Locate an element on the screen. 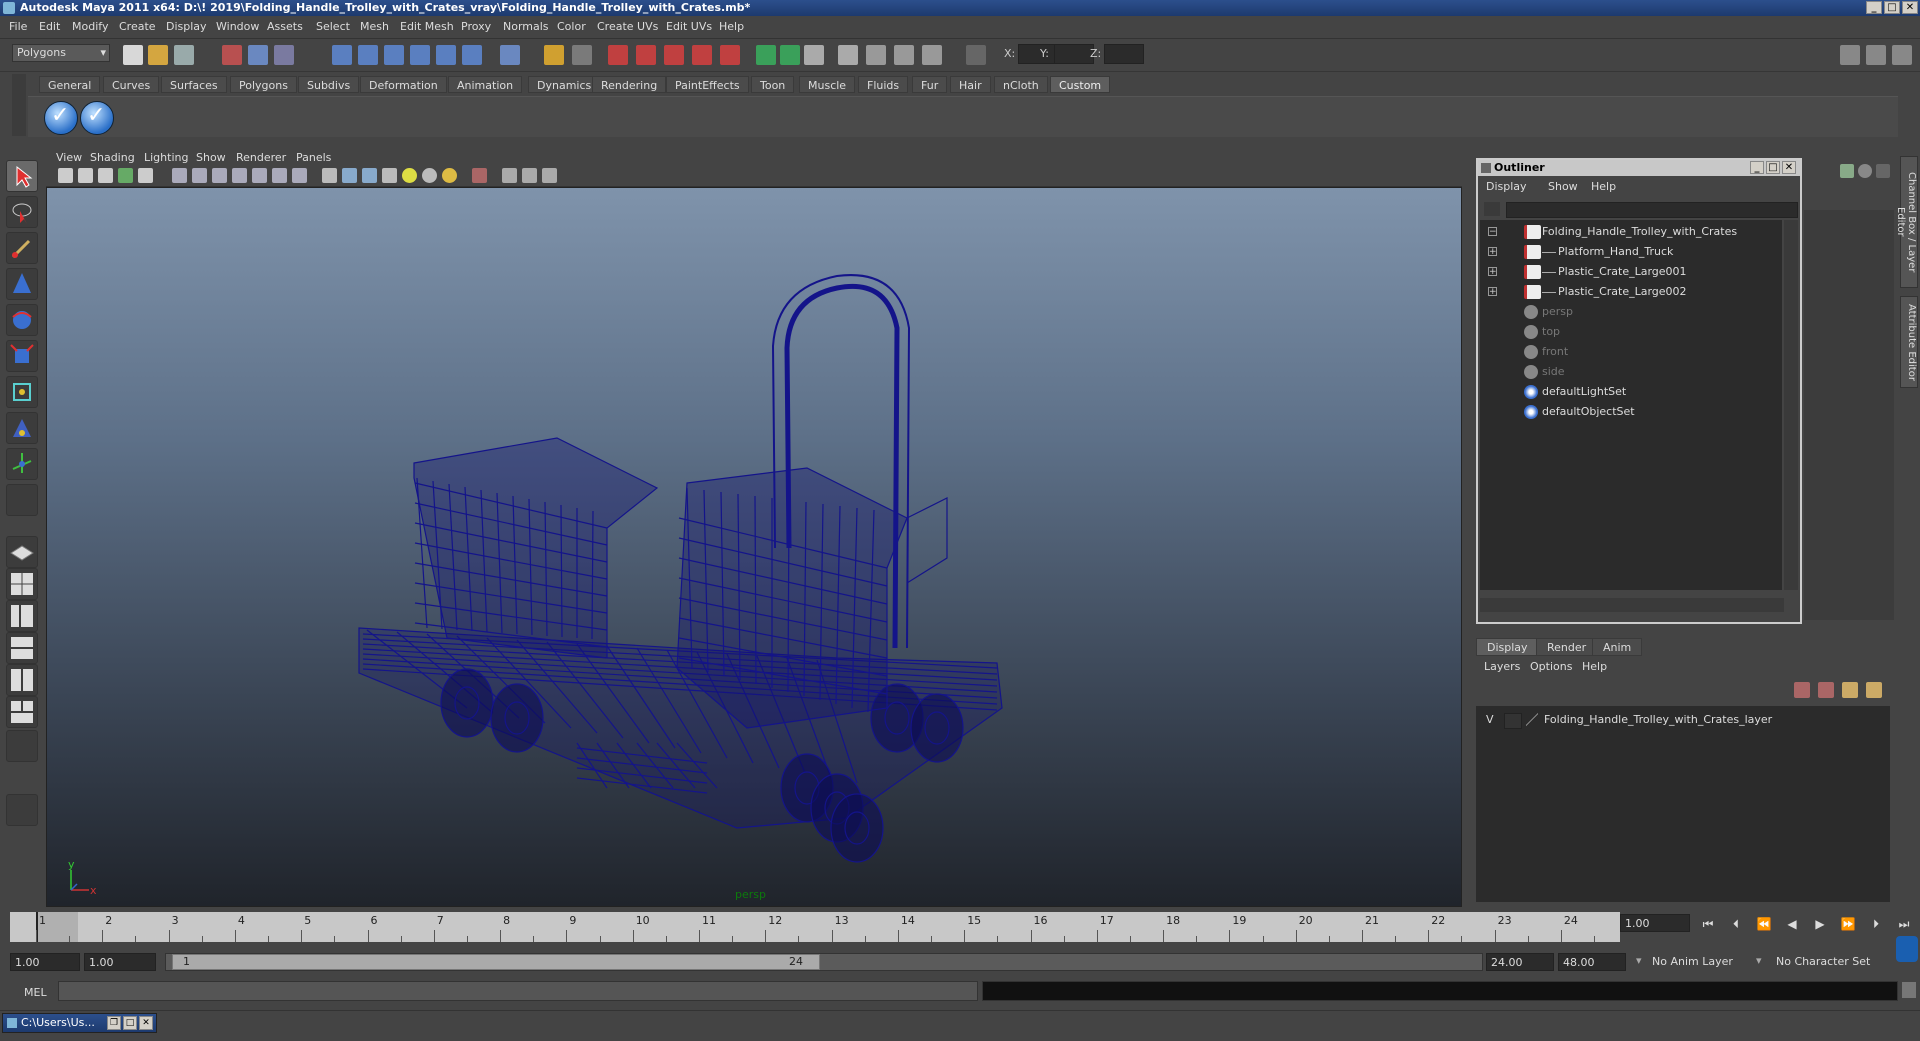 The width and height of the screenshot is (1920, 1041). time-slider: 1 2 3 4 5 6 7 8 9 10 11 12 13 14 15 16 17 18 19 20 21 22 23 24 is located at coordinates (815, 927).